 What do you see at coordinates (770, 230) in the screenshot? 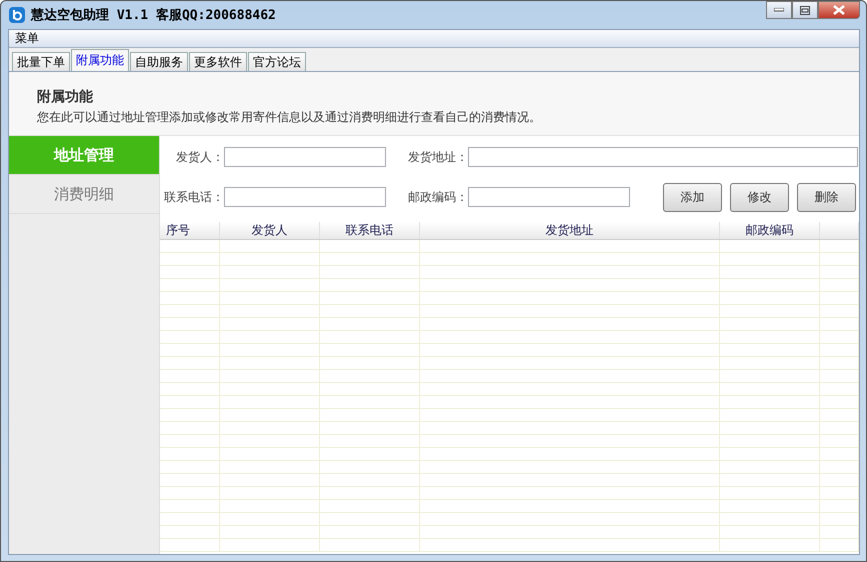
I see `column-header: 邮政编码` at bounding box center [770, 230].